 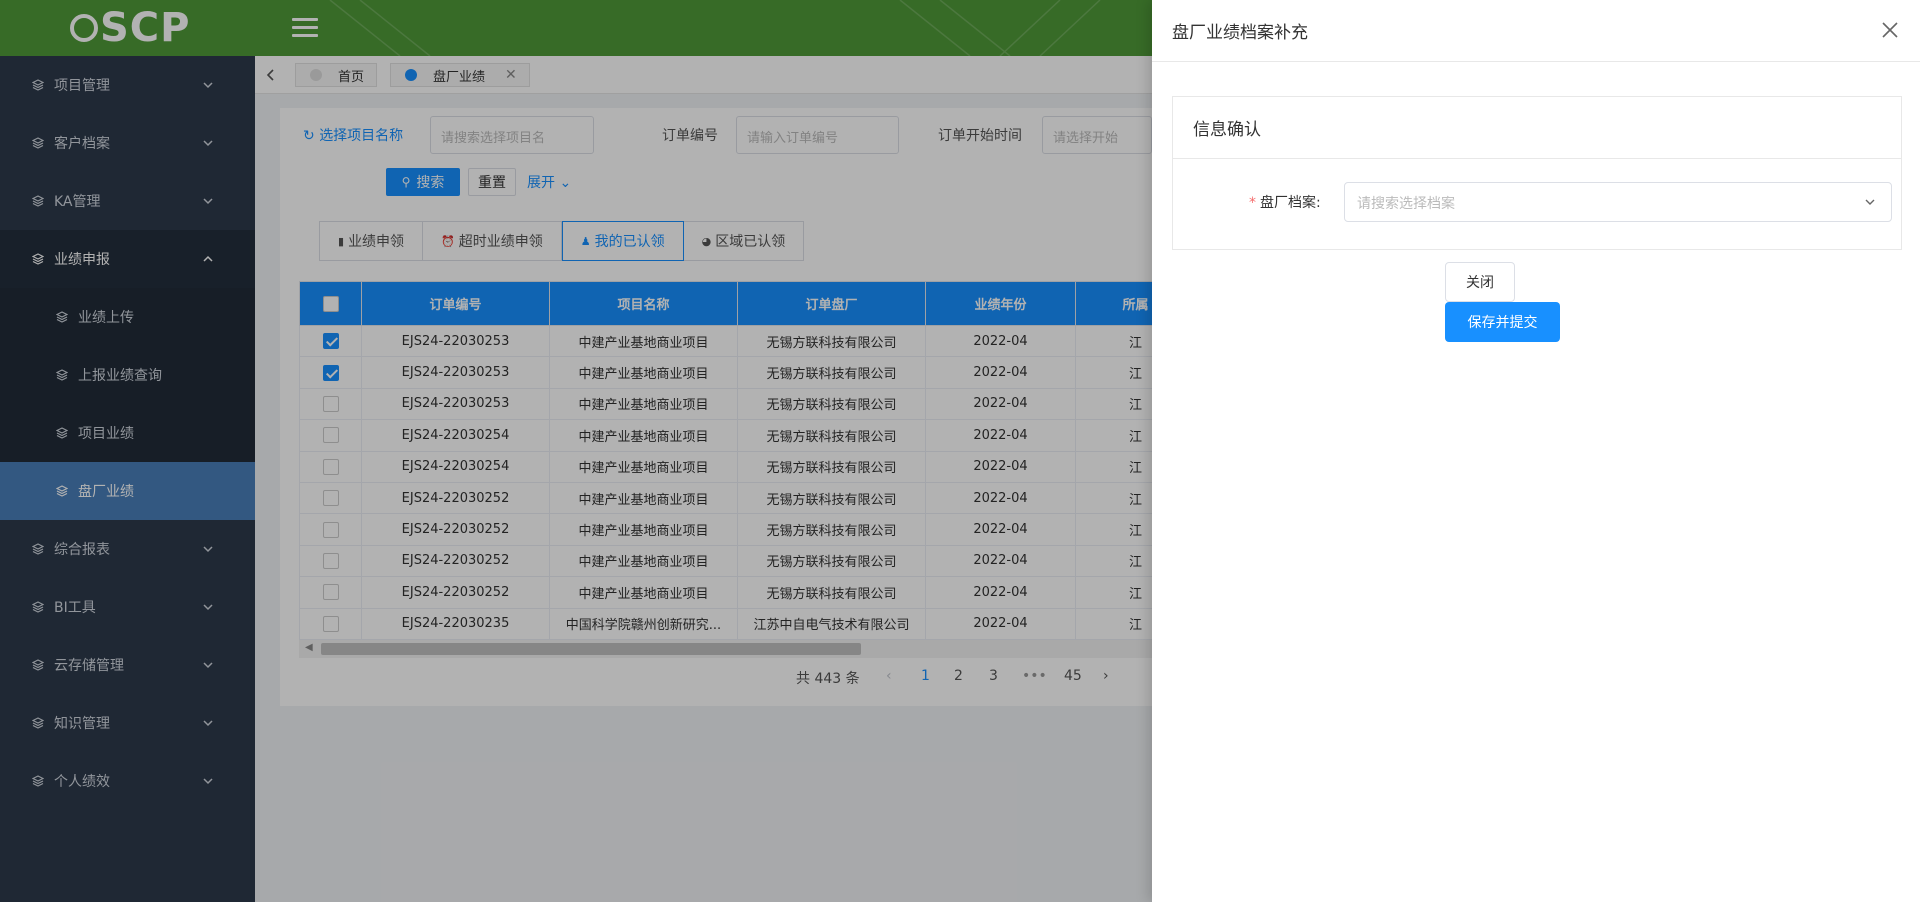 I want to click on drawer-header: 盘厂业绩档案补充, so click(x=1536, y=31).